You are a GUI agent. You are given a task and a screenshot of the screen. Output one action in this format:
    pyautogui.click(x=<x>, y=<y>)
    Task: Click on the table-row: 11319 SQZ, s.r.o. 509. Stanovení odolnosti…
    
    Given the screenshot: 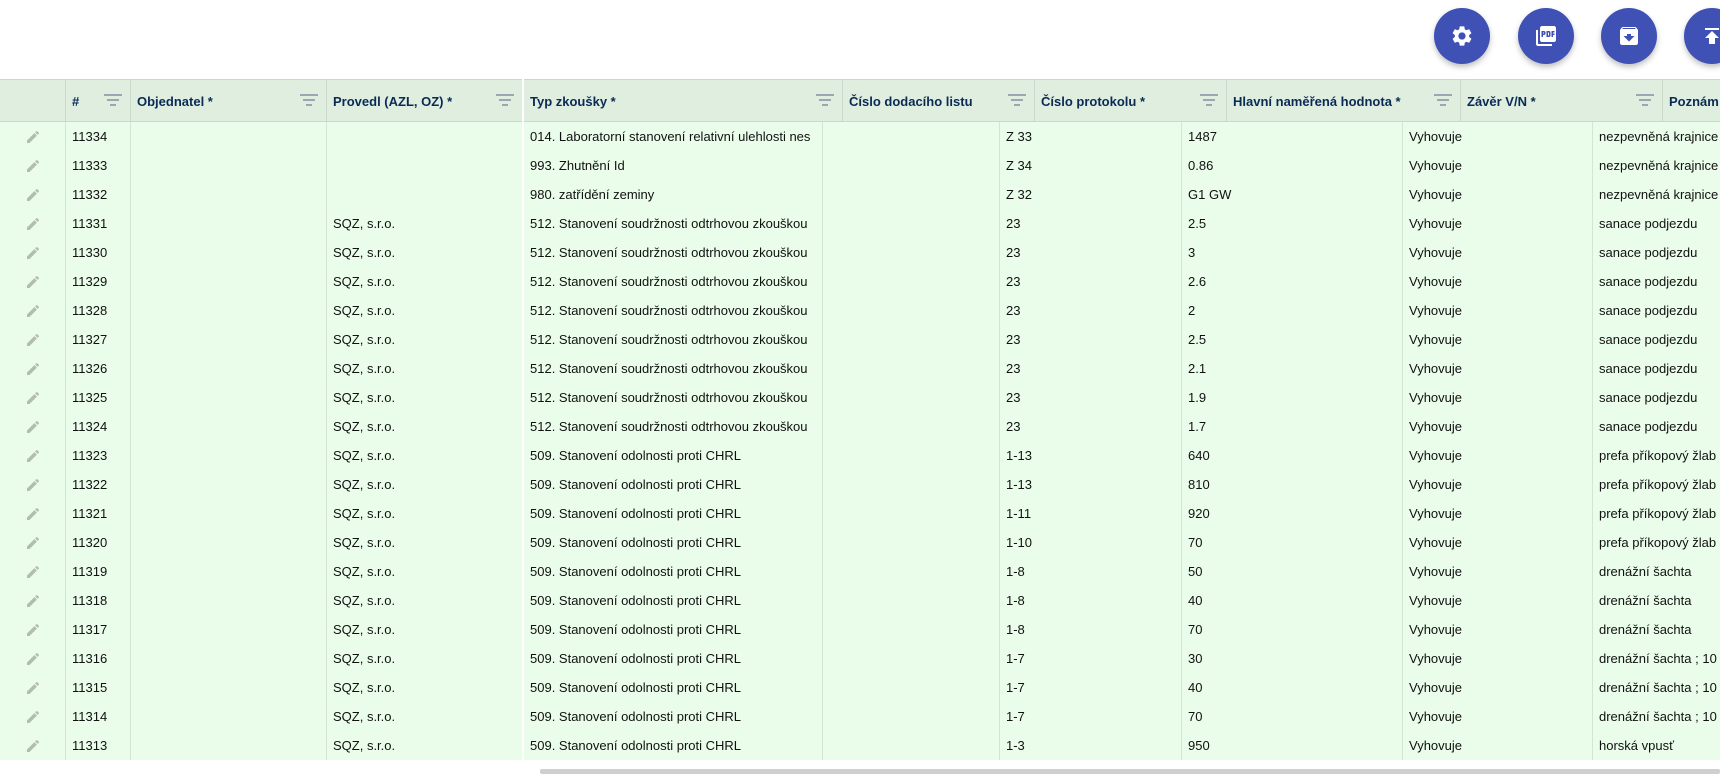 What is the action you would take?
    pyautogui.click(x=860, y=571)
    